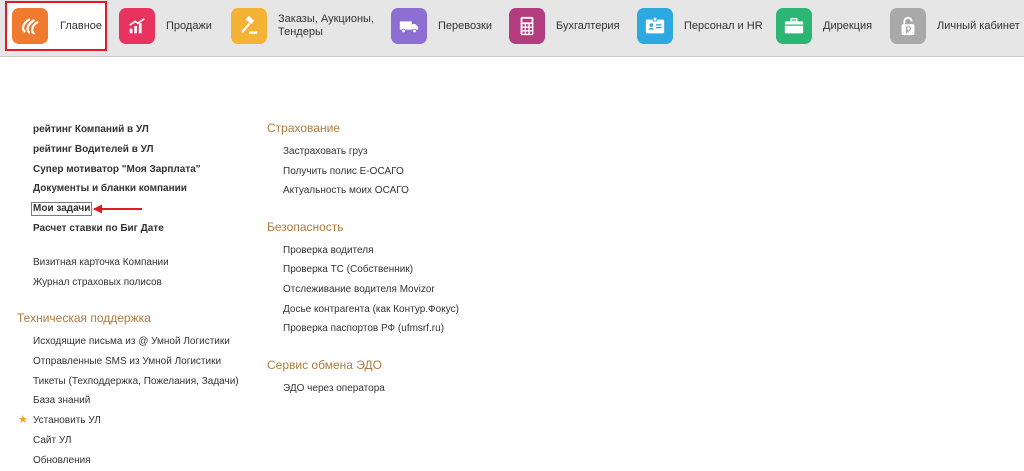  I want to click on nav-label-sales: Продажи, so click(189, 25).